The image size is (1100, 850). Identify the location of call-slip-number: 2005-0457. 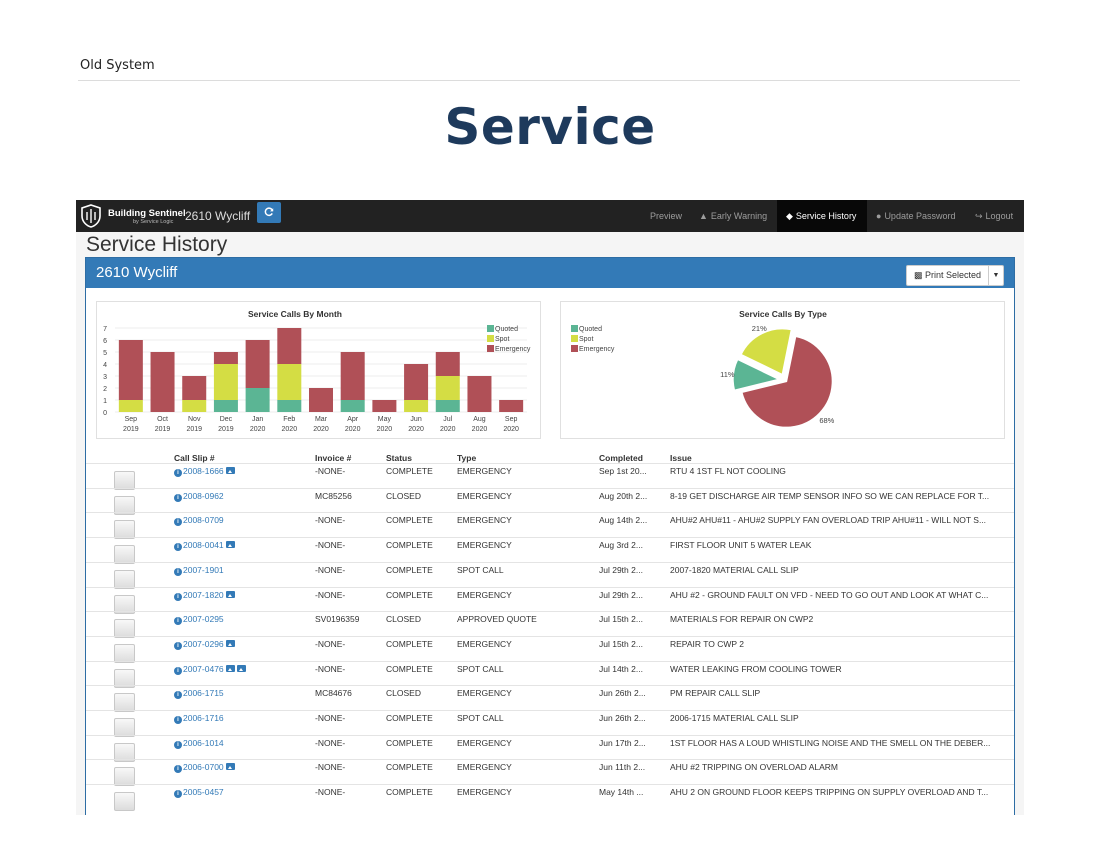
(203, 792).